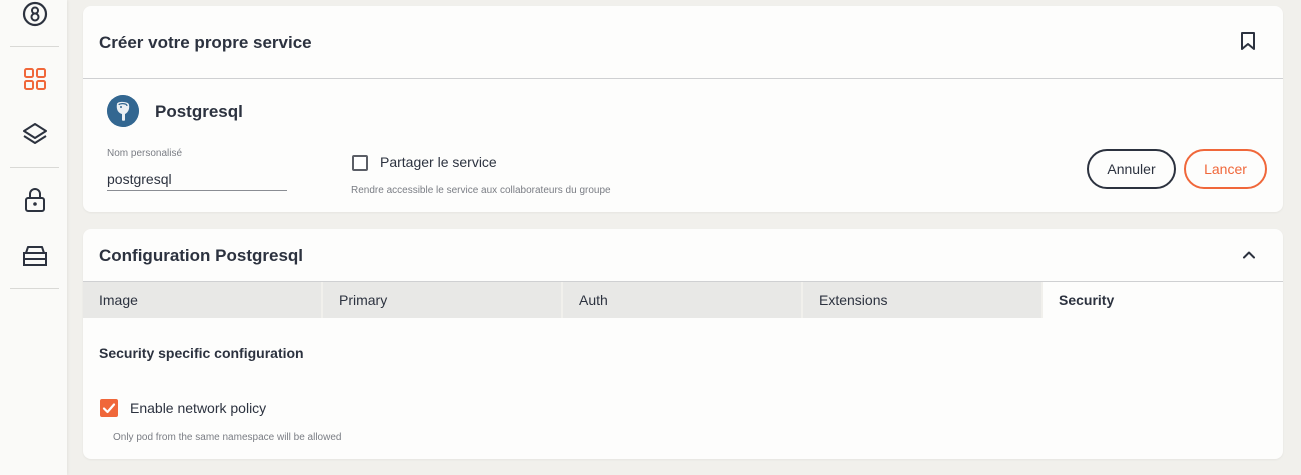 This screenshot has width=1301, height=475. What do you see at coordinates (1225, 169) in the screenshot?
I see `launch-button: Lancer` at bounding box center [1225, 169].